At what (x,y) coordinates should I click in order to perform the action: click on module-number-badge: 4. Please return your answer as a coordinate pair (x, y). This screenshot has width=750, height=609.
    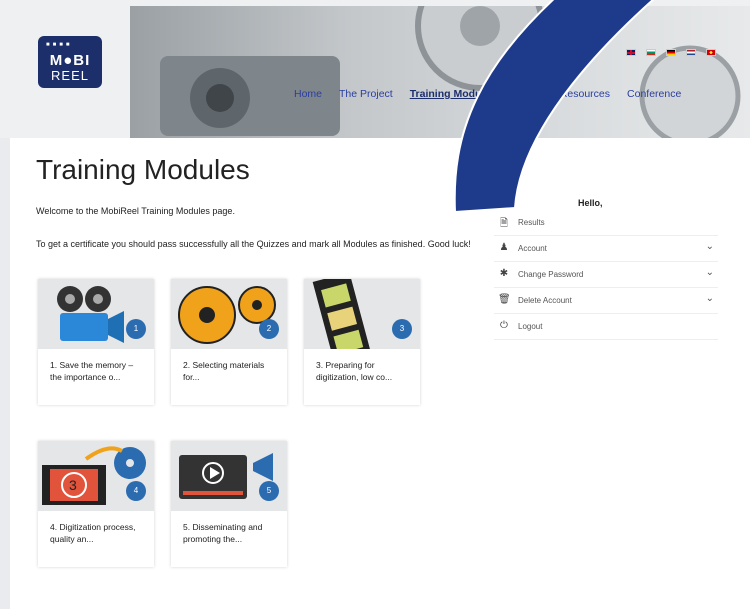
    Looking at the image, I should click on (136, 491).